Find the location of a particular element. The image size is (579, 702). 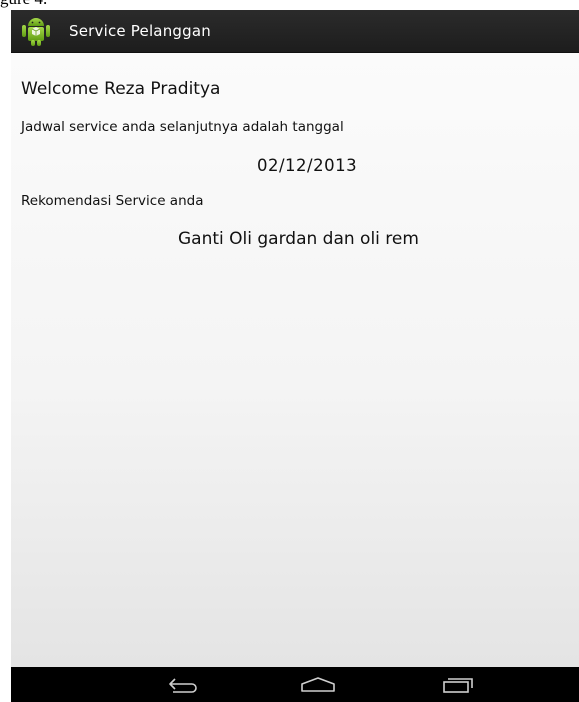

recommendation-label: Rekomendasi Service anda is located at coordinates (112, 201).